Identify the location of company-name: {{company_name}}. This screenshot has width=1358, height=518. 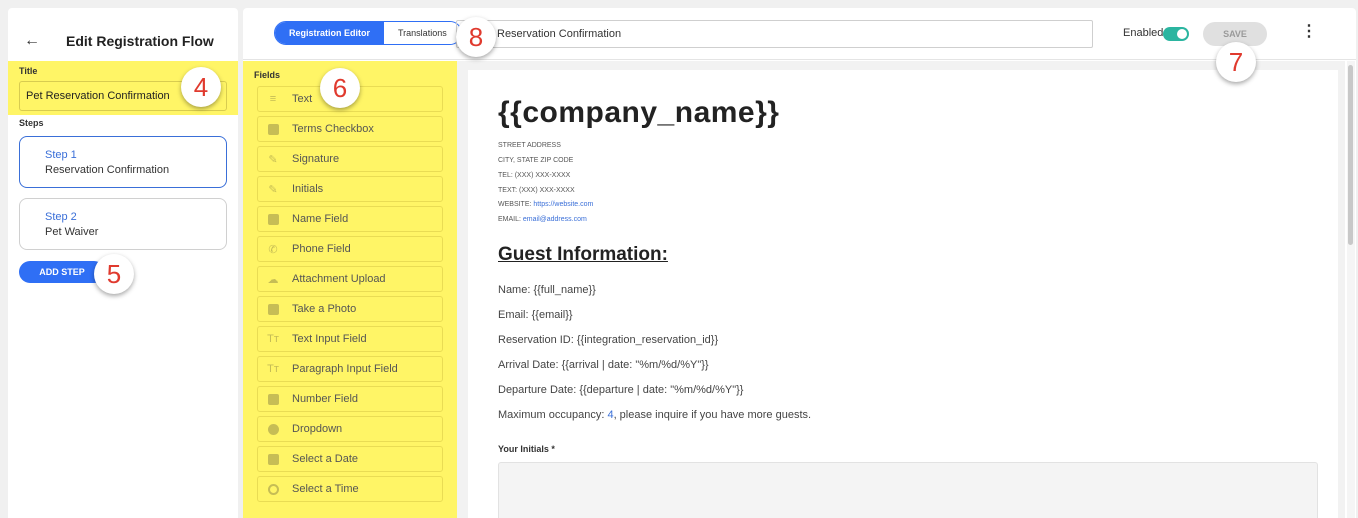
(639, 112).